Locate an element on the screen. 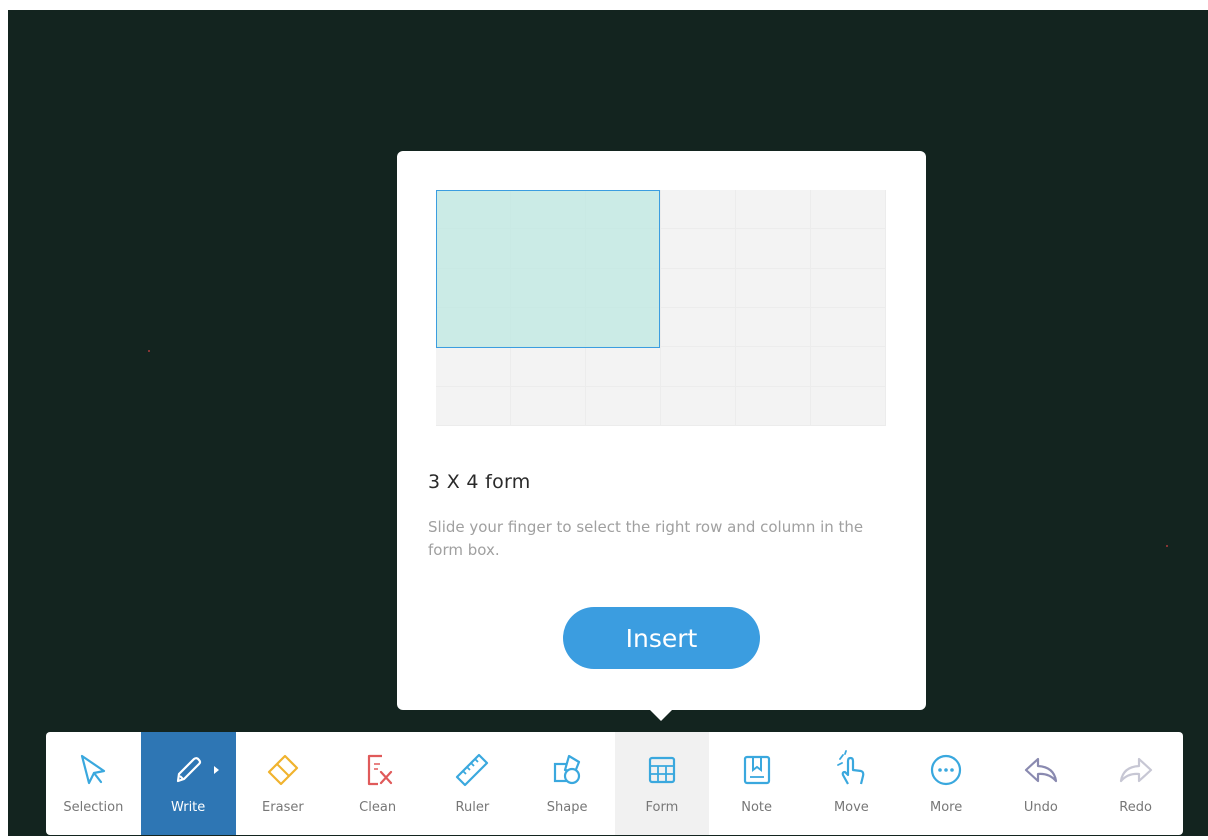 The height and width of the screenshot is (840, 1208). ruler-icon is located at coordinates (472, 770).